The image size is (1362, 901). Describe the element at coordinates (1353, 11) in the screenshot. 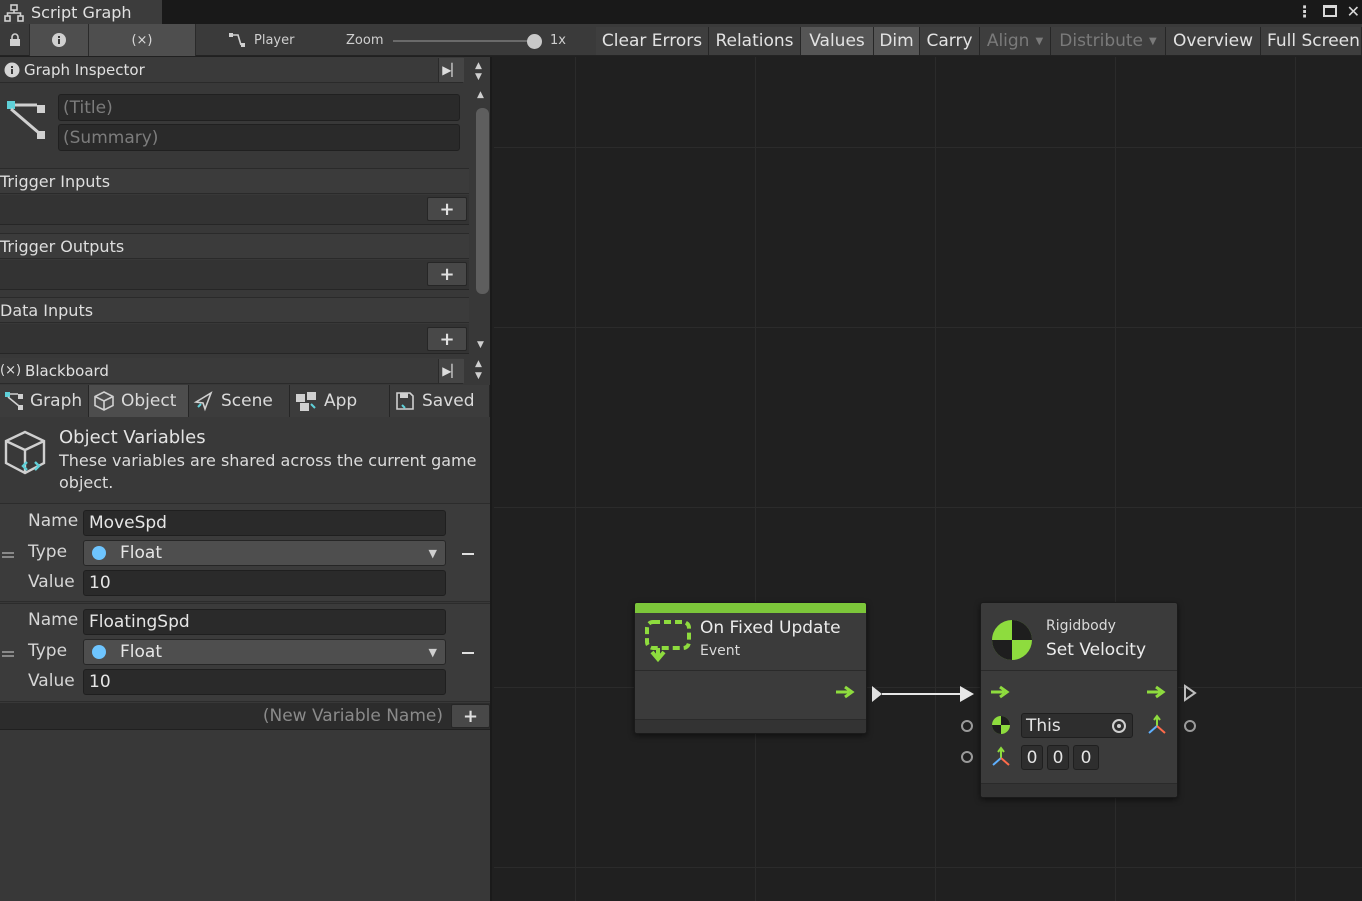

I see `close-icon: ✕` at that location.